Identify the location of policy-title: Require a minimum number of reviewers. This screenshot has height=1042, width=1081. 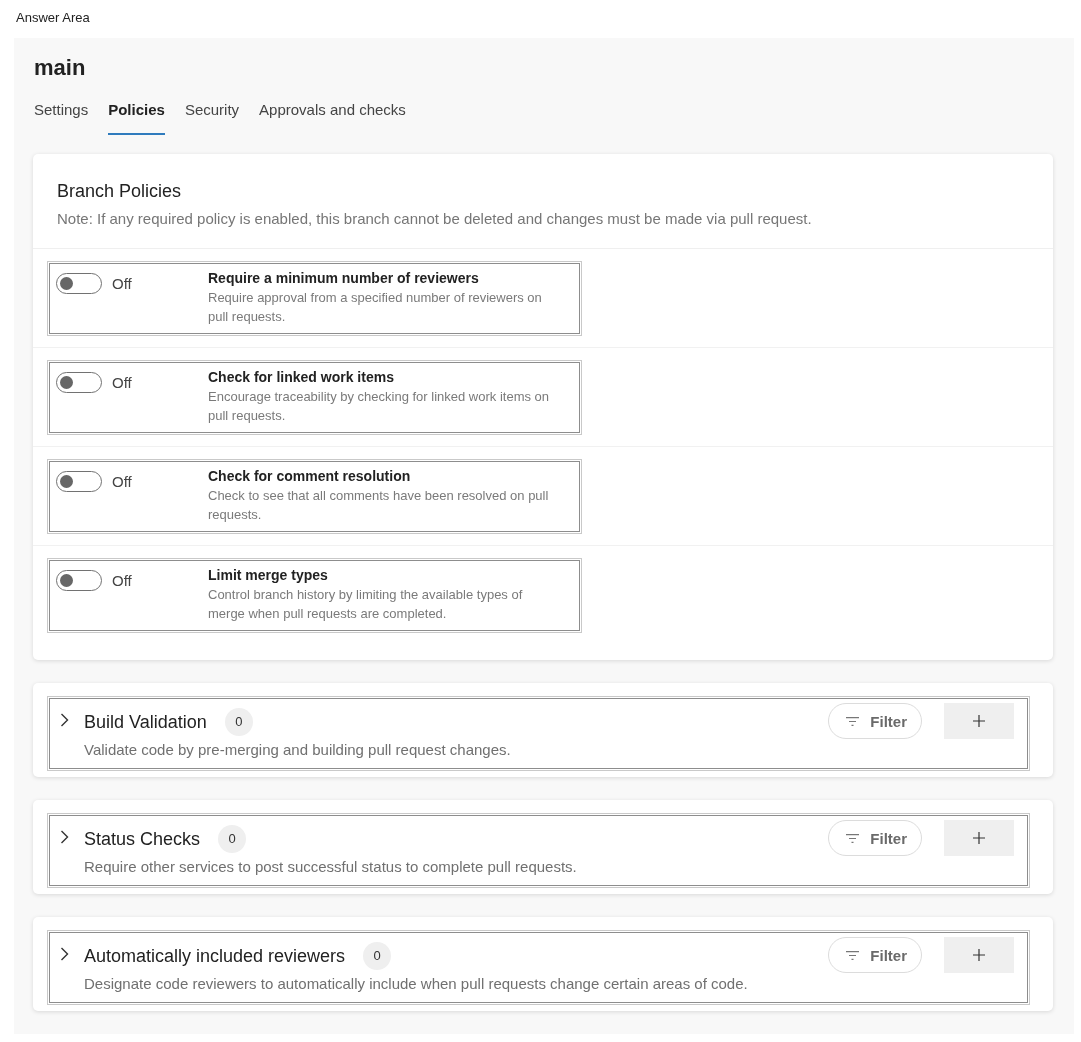
(343, 278).